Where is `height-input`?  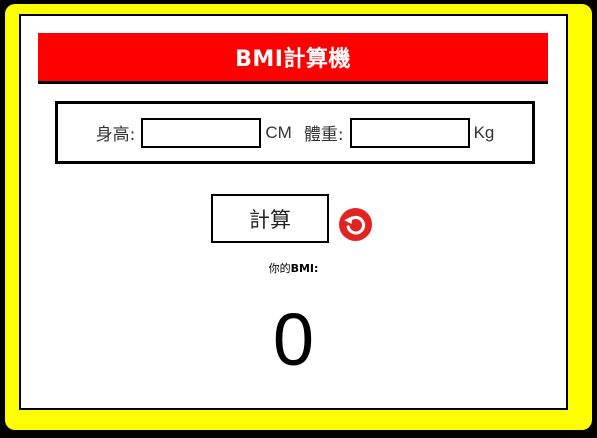 height-input is located at coordinates (201, 132).